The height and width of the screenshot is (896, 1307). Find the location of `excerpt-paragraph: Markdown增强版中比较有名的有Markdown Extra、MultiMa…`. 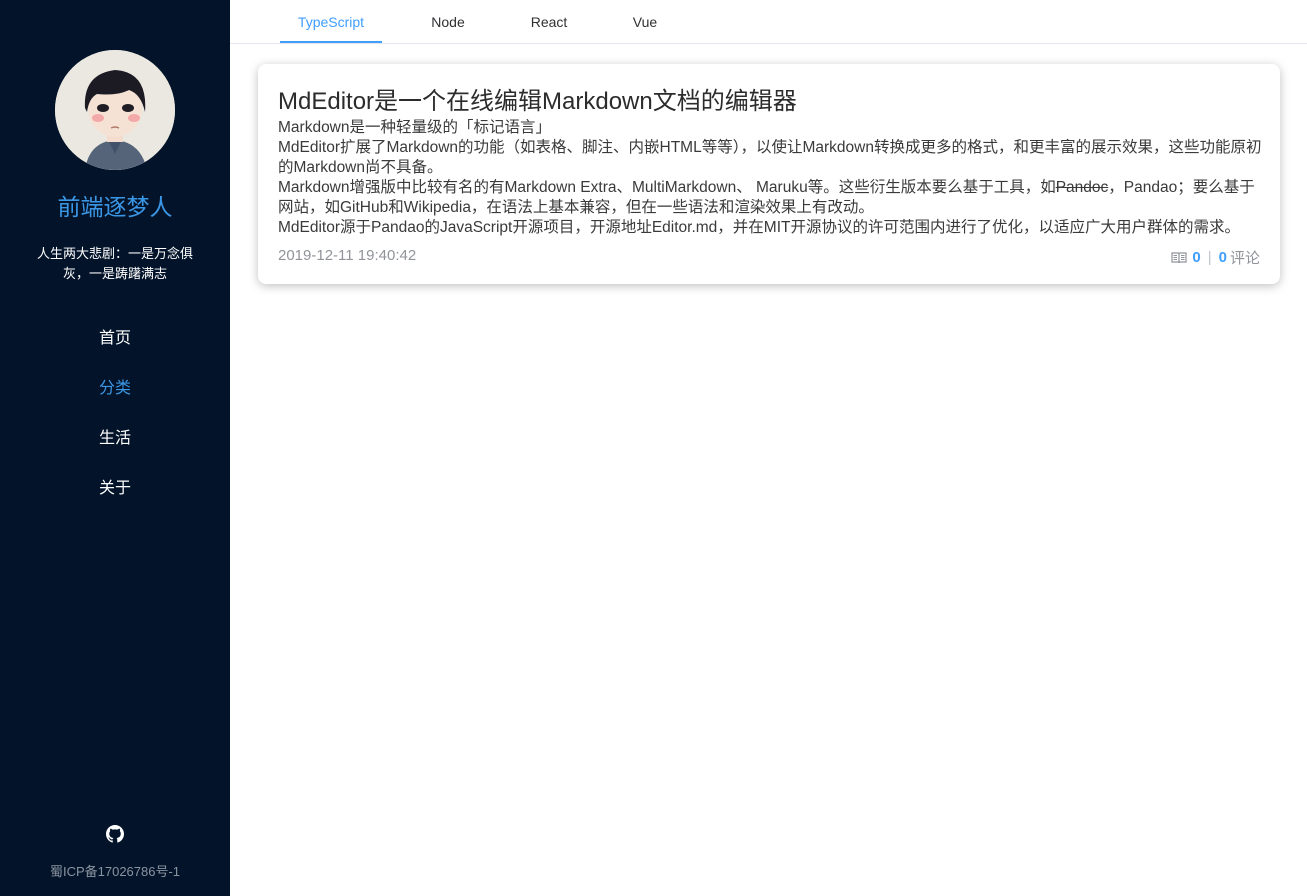

excerpt-paragraph: Markdown增强版中比较有名的有Markdown Extra、MultiMa… is located at coordinates (770, 198).